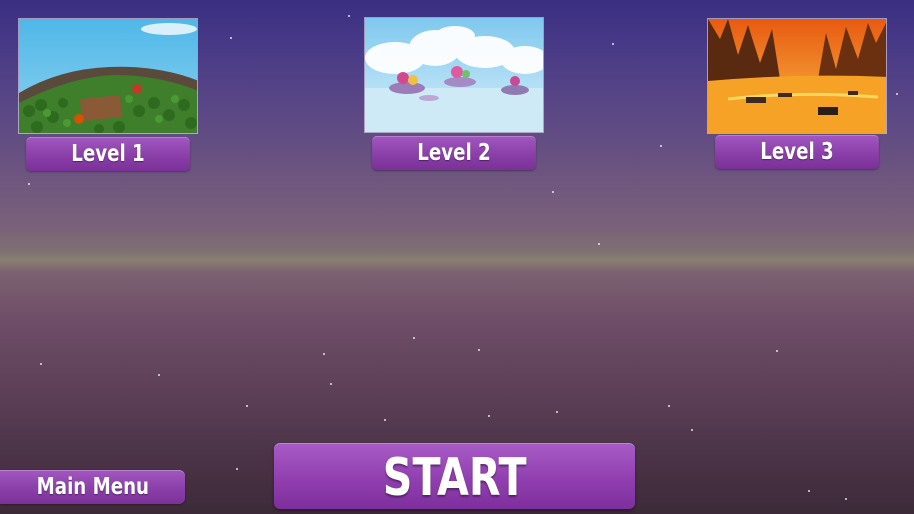  I want to click on start-label: START, so click(454, 478).